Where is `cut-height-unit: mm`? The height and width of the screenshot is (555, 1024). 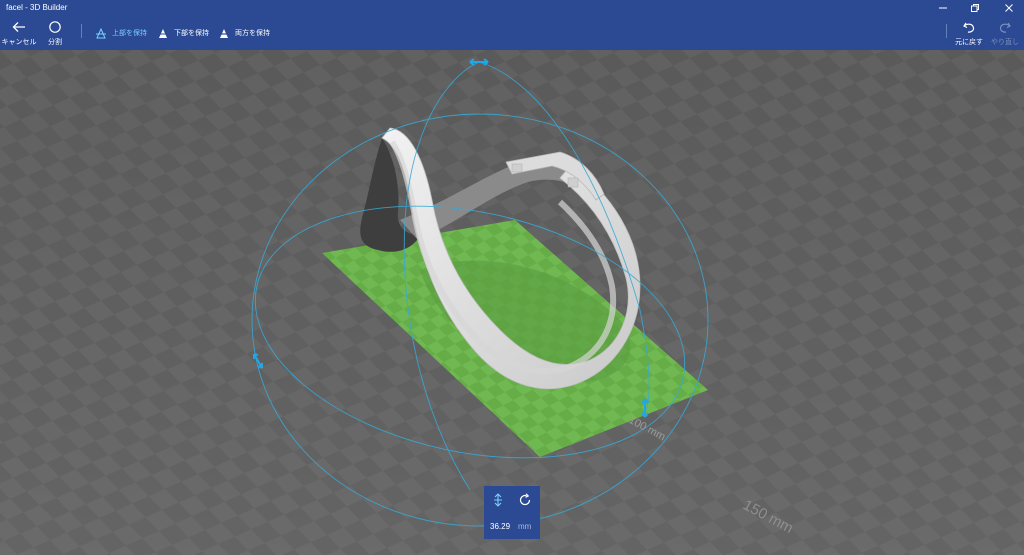 cut-height-unit: mm is located at coordinates (525, 526).